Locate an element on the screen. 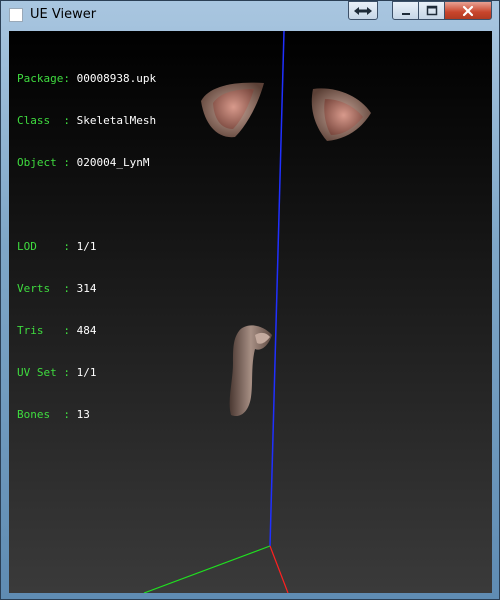 The height and width of the screenshot is (600, 500). close-button is located at coordinates (468, 10).